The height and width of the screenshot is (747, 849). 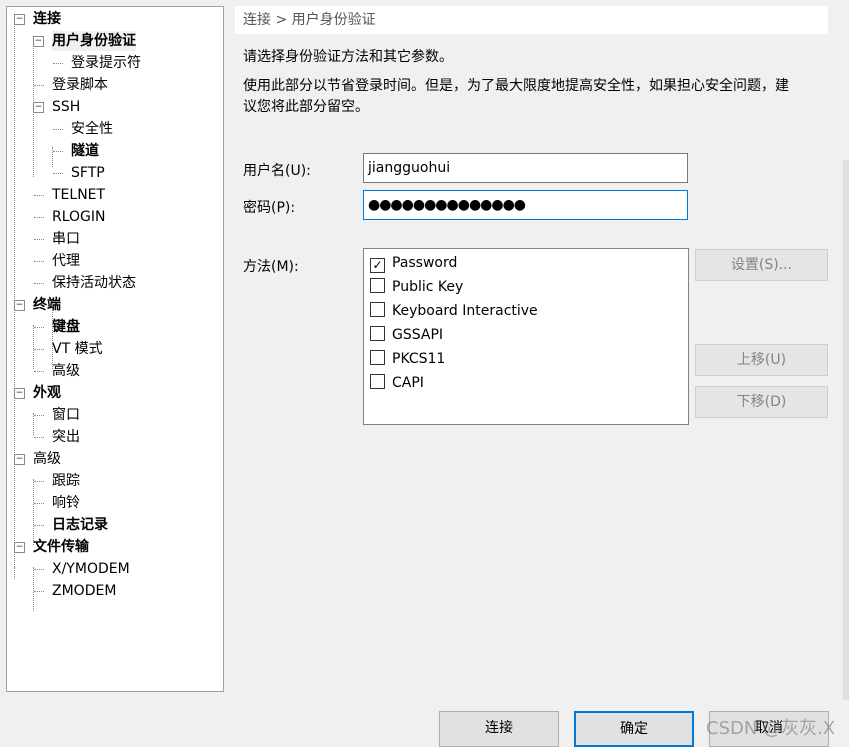 I want to click on password-label: 密码(P):, so click(x=269, y=208).